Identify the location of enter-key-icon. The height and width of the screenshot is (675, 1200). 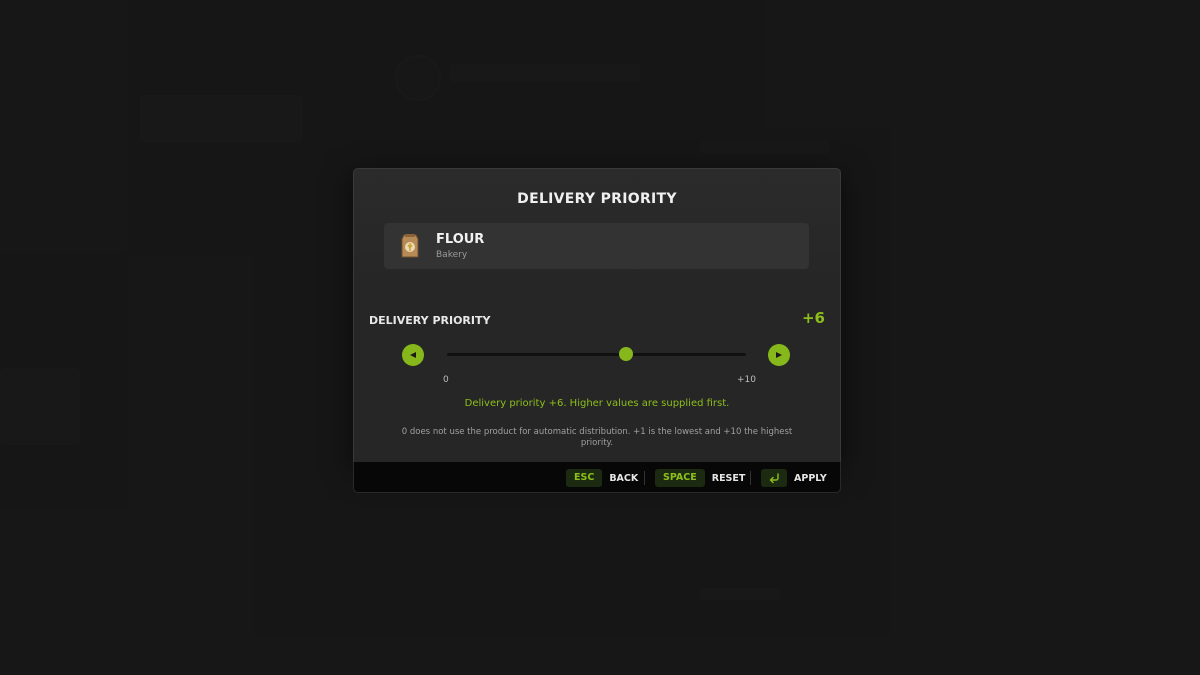
(774, 478).